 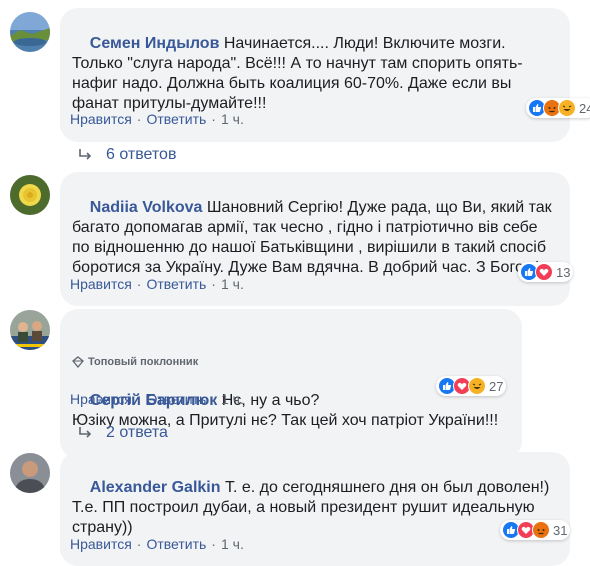 What do you see at coordinates (137, 433) in the screenshot?
I see `replies-count-label: 2 ответа` at bounding box center [137, 433].